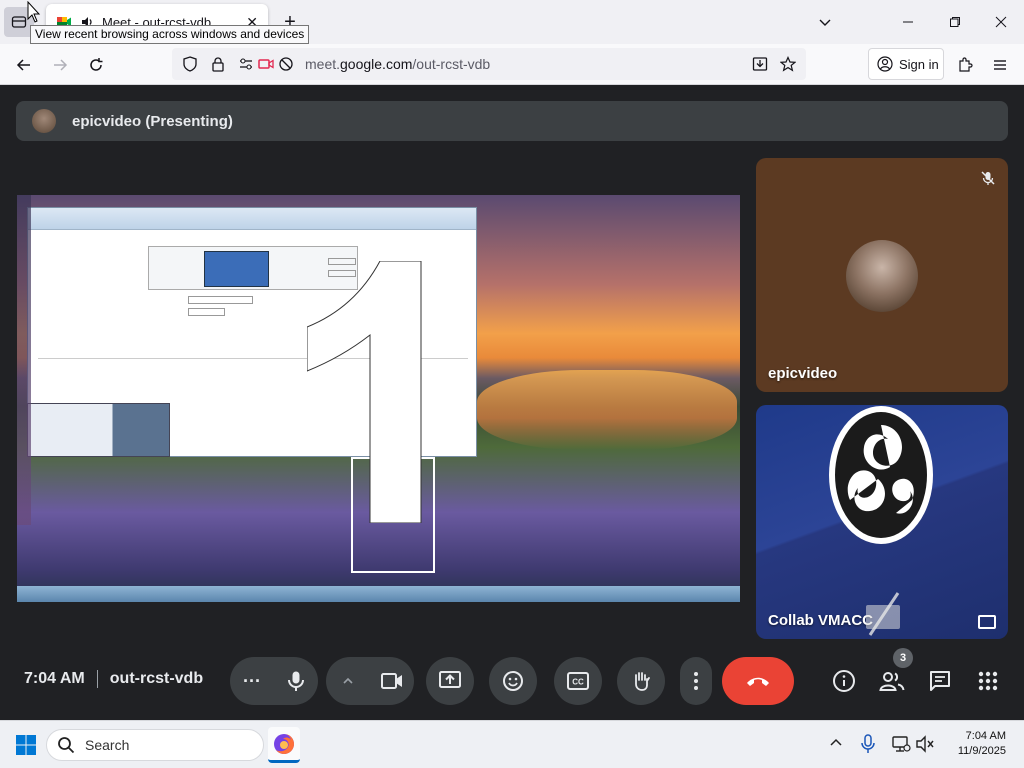  I want to click on chat-button, so click(940, 681).